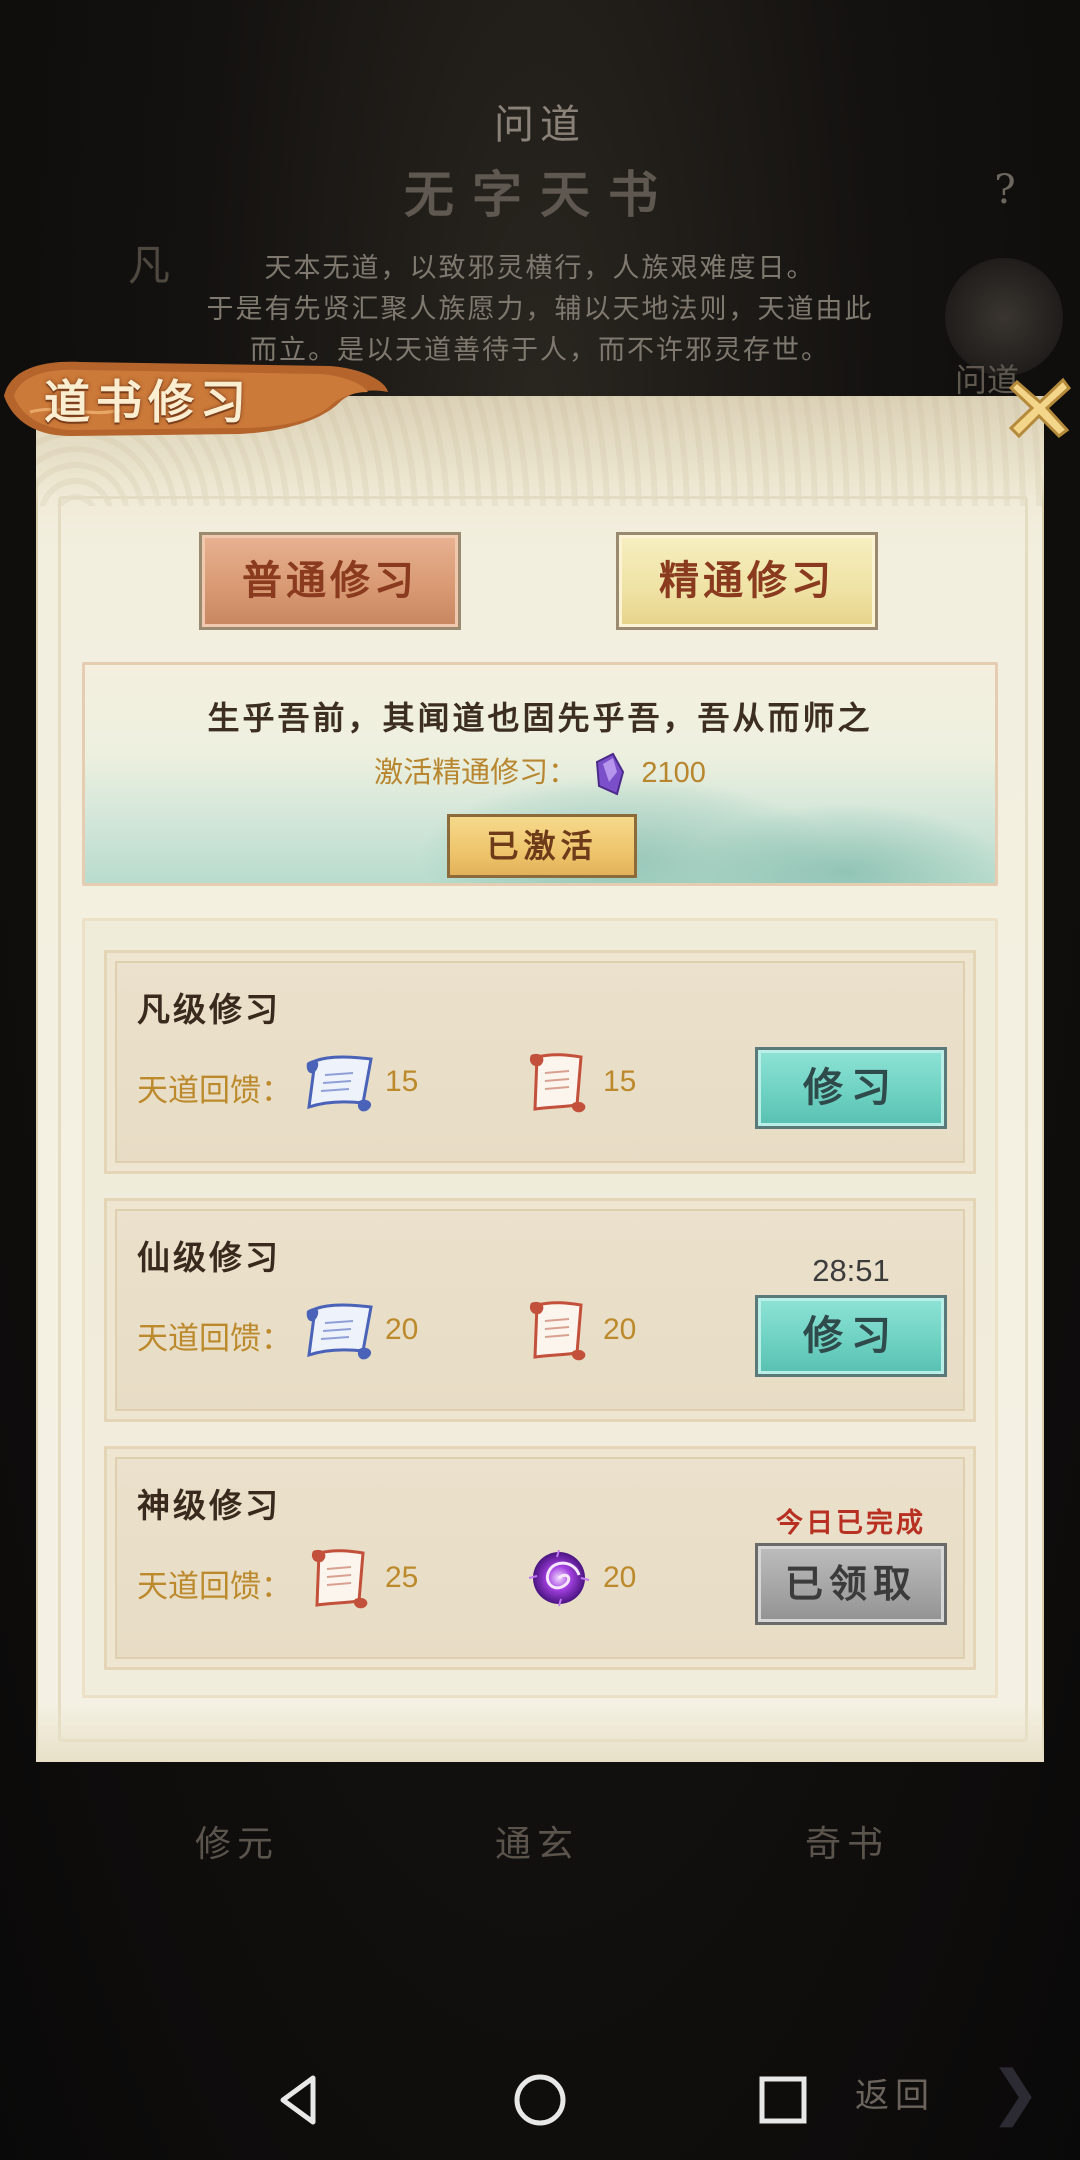 The height and width of the screenshot is (2160, 1080). What do you see at coordinates (540, 1732) in the screenshot?
I see `dialog-bottom-pattern` at bounding box center [540, 1732].